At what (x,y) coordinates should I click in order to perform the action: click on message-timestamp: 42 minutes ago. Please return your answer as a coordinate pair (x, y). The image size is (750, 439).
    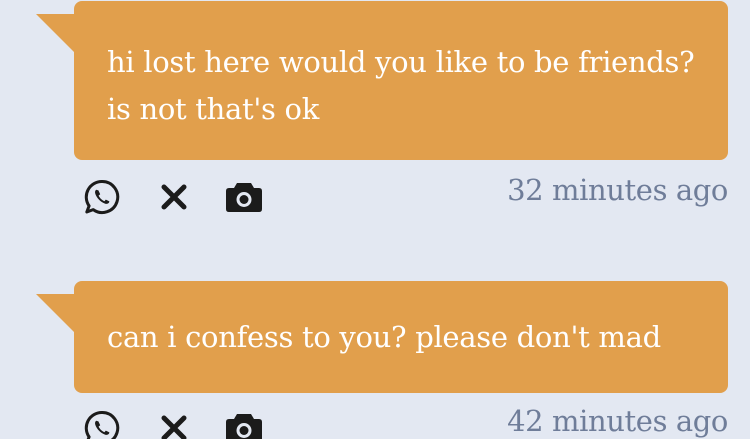
    Looking at the image, I should click on (617, 421).